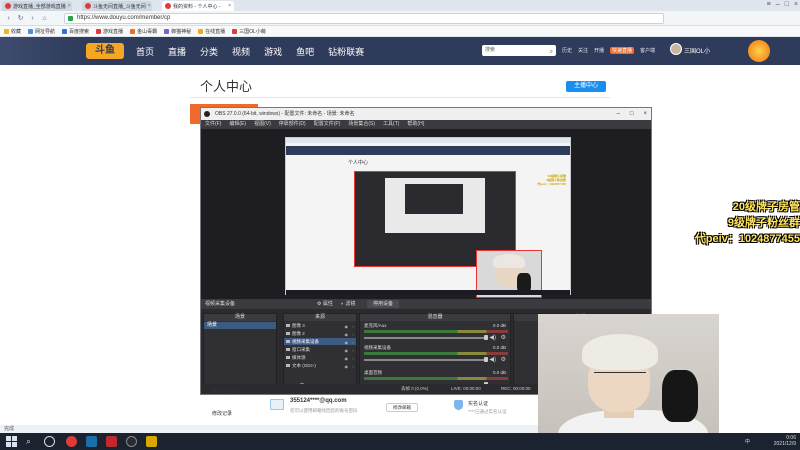 This screenshot has width=800, height=450. What do you see at coordinates (608, 50) in the screenshot?
I see `header-actions: 历史 关注 开播 快速直播 客户端` at bounding box center [608, 50].